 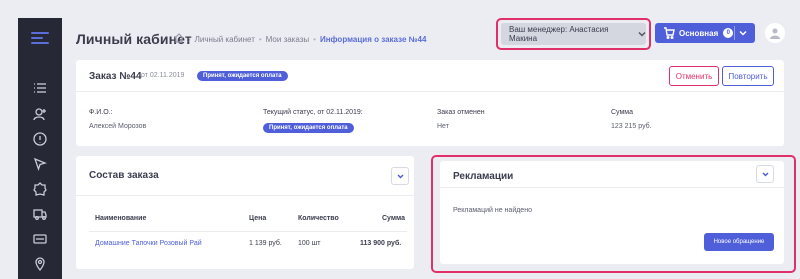 What do you see at coordinates (245, 176) in the screenshot?
I see `composition-header: Состав заказа` at bounding box center [245, 176].